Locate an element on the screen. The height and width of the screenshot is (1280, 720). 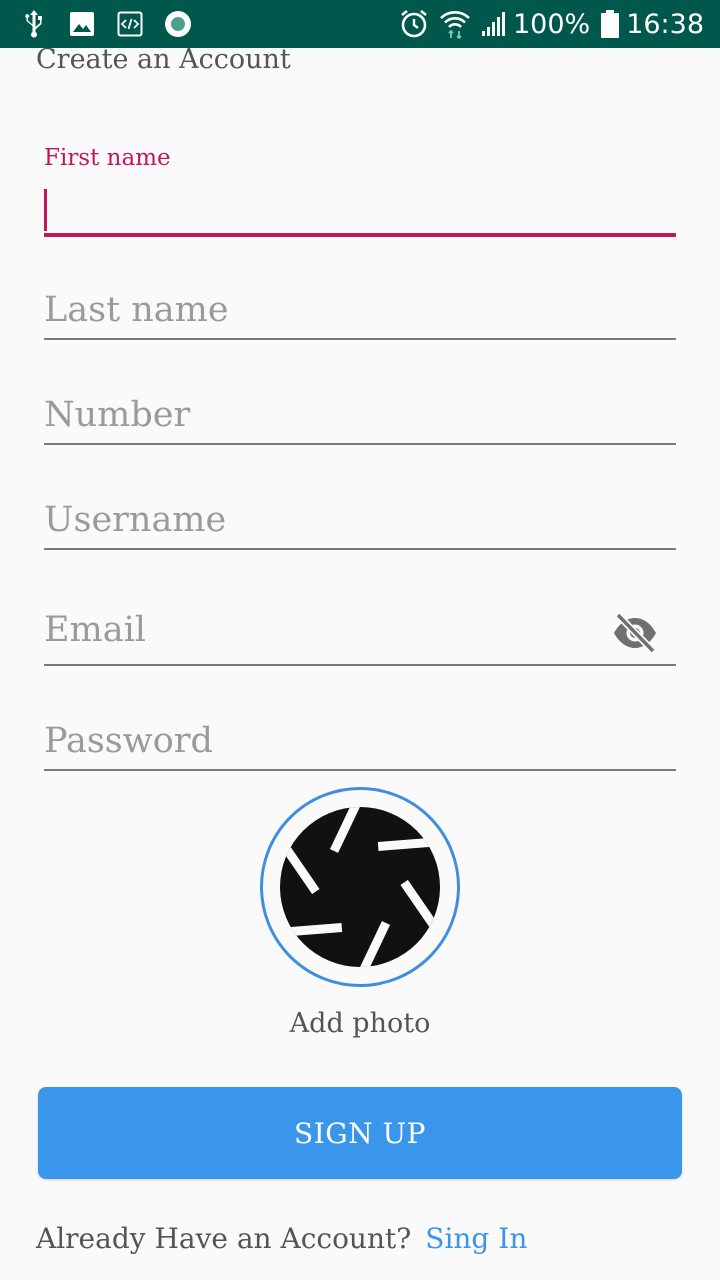
last-name-placeholder: Last name is located at coordinates (136, 310).